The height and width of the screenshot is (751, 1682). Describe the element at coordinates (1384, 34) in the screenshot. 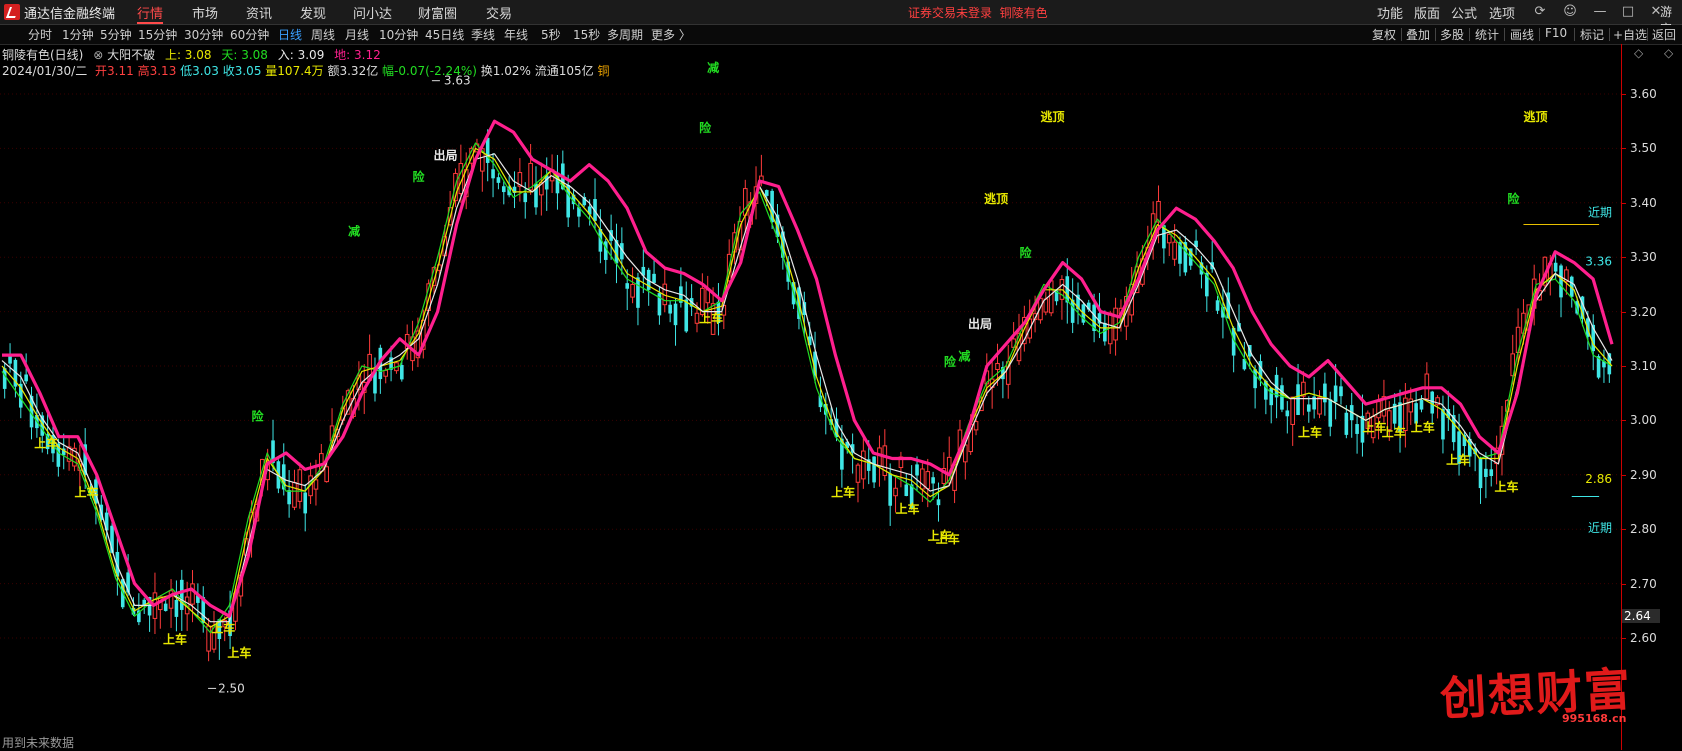

I see `tool-fuquan: 复权` at that location.